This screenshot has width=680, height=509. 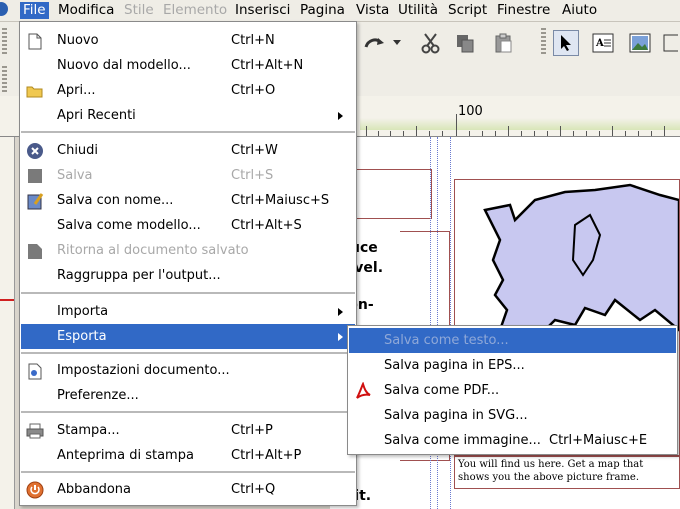 I want to click on new-document-icon, so click(x=35, y=41).